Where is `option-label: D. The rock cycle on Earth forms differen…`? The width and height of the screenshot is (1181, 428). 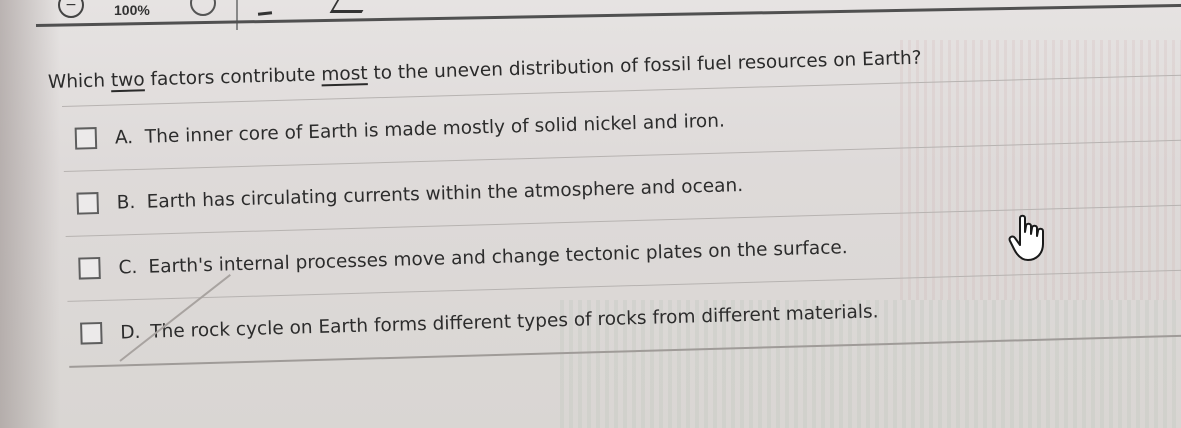
option-label: D. The rock cycle on Earth forms differen… is located at coordinates (499, 322).